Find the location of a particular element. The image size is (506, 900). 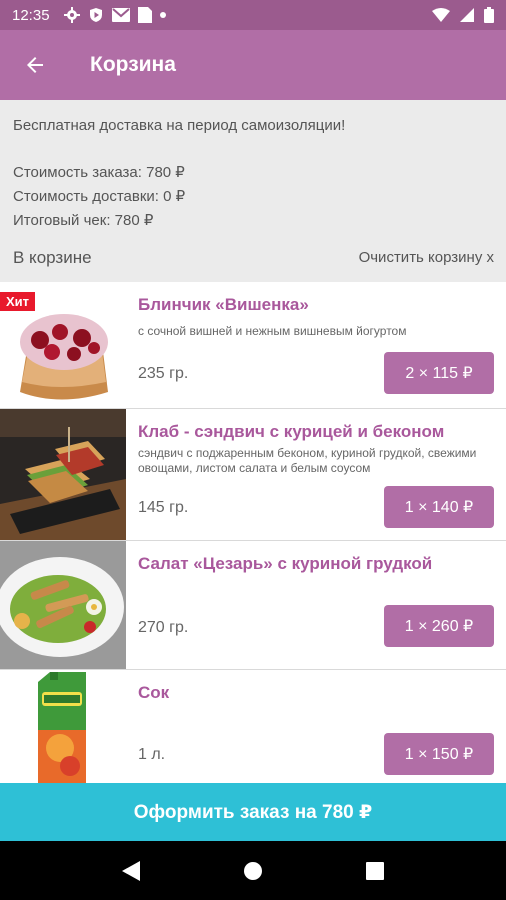

total-cost: Итоговый чек: 780 ₽ is located at coordinates (83, 220).